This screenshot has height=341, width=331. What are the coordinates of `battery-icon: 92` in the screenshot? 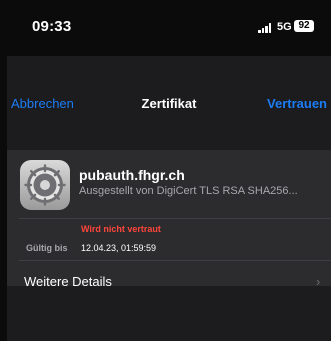 It's located at (304, 26).